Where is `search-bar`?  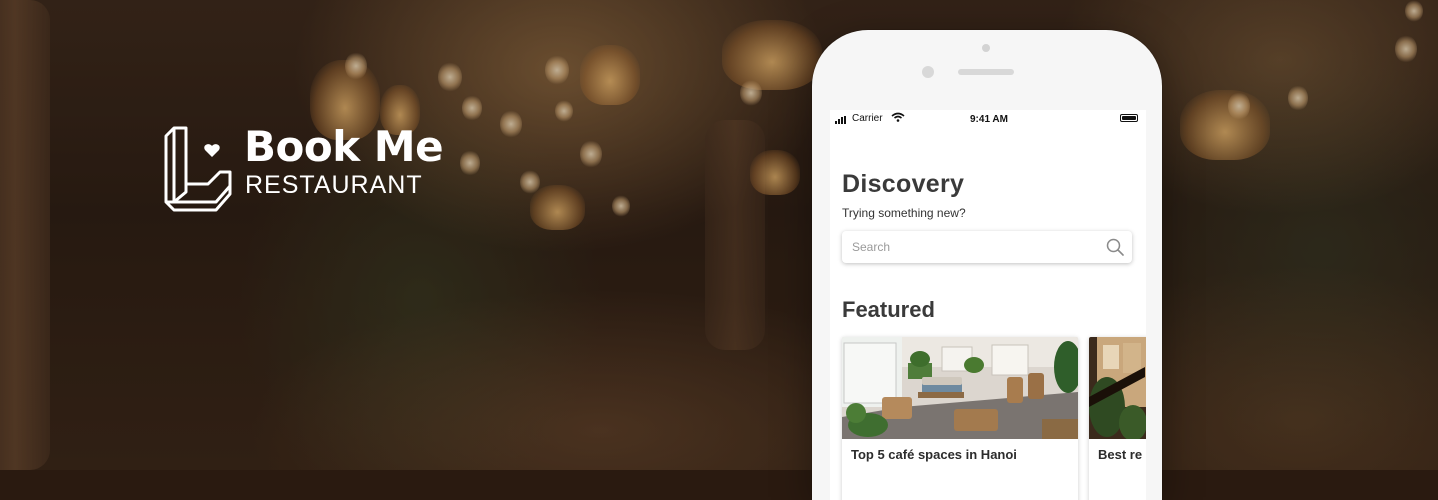 search-bar is located at coordinates (987, 247).